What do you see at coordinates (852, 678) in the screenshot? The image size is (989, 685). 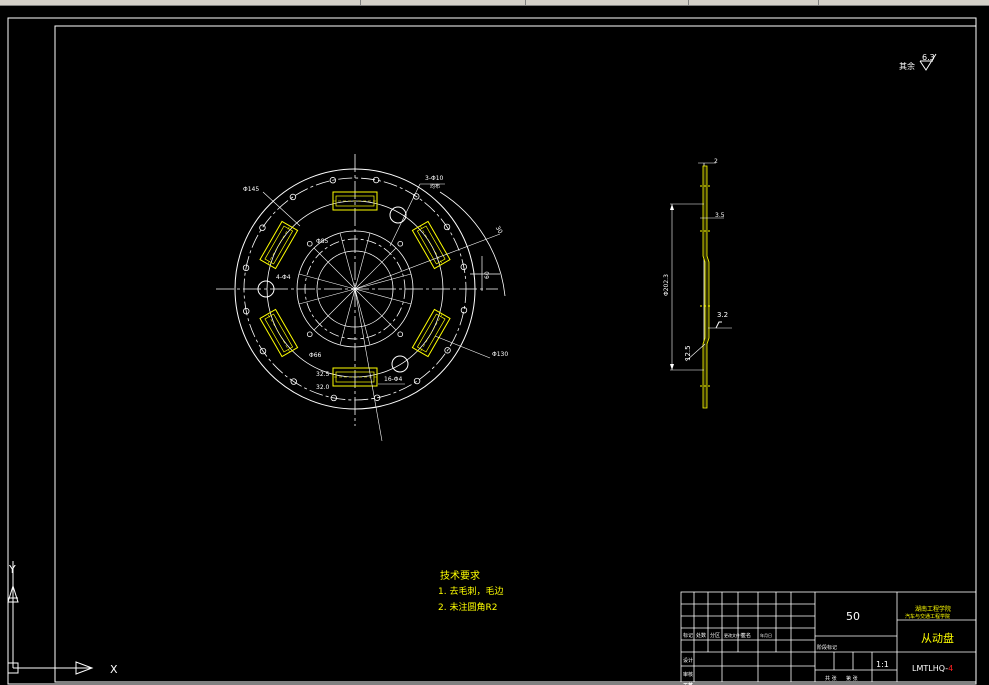 I see `sheet-number: 第 张` at bounding box center [852, 678].